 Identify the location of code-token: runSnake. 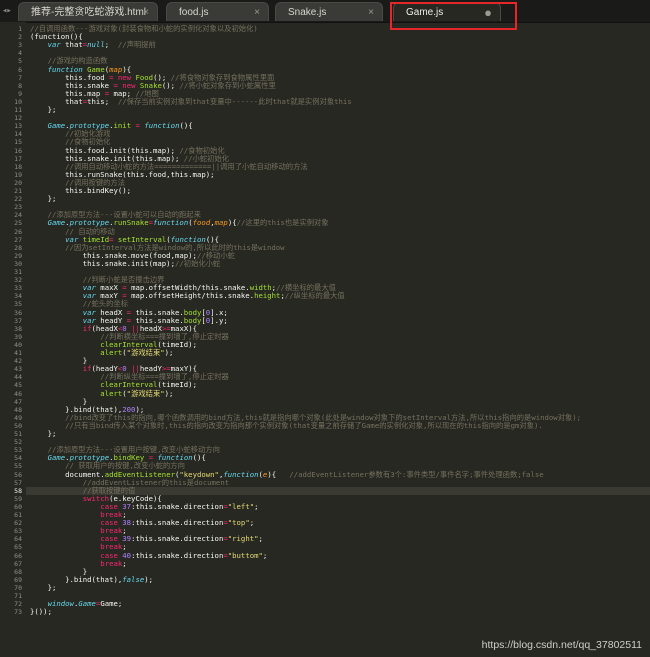
(131, 223).